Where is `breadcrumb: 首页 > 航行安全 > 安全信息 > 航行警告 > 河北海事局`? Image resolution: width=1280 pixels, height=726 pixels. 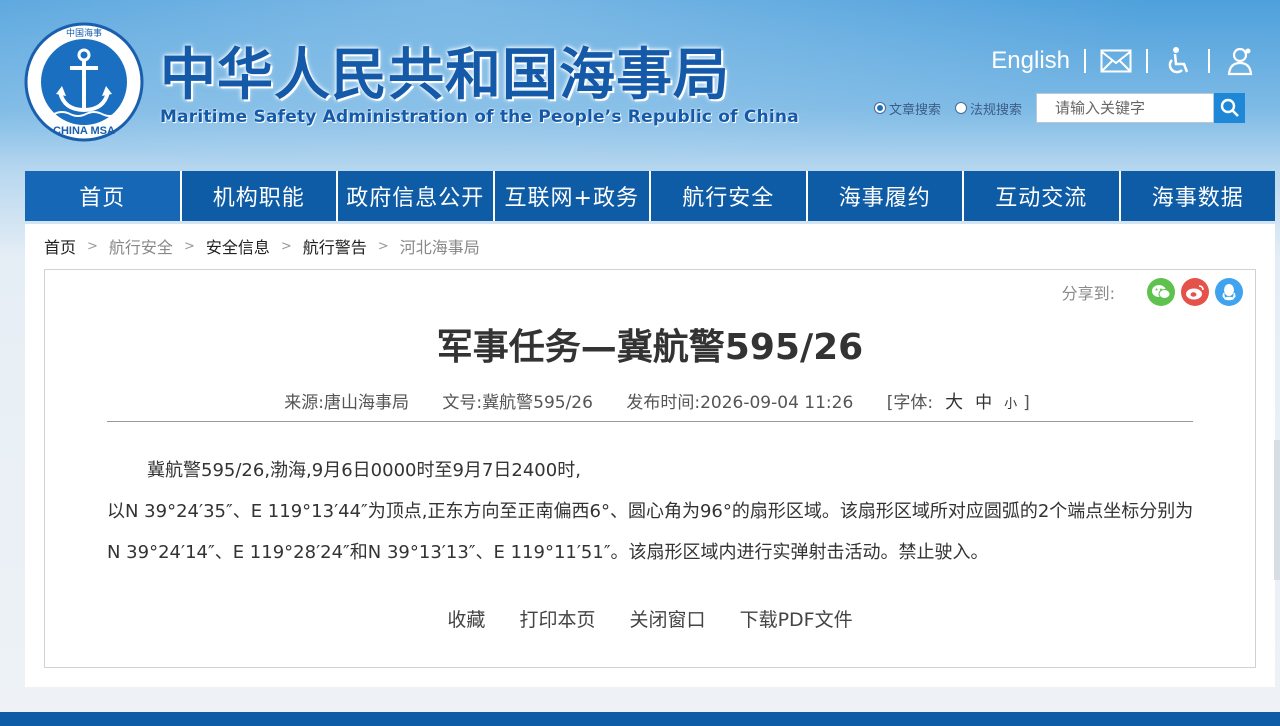
breadcrumb: 首页 > 航行安全 > 安全信息 > 航行警告 > 河北海事局 is located at coordinates (262, 246).